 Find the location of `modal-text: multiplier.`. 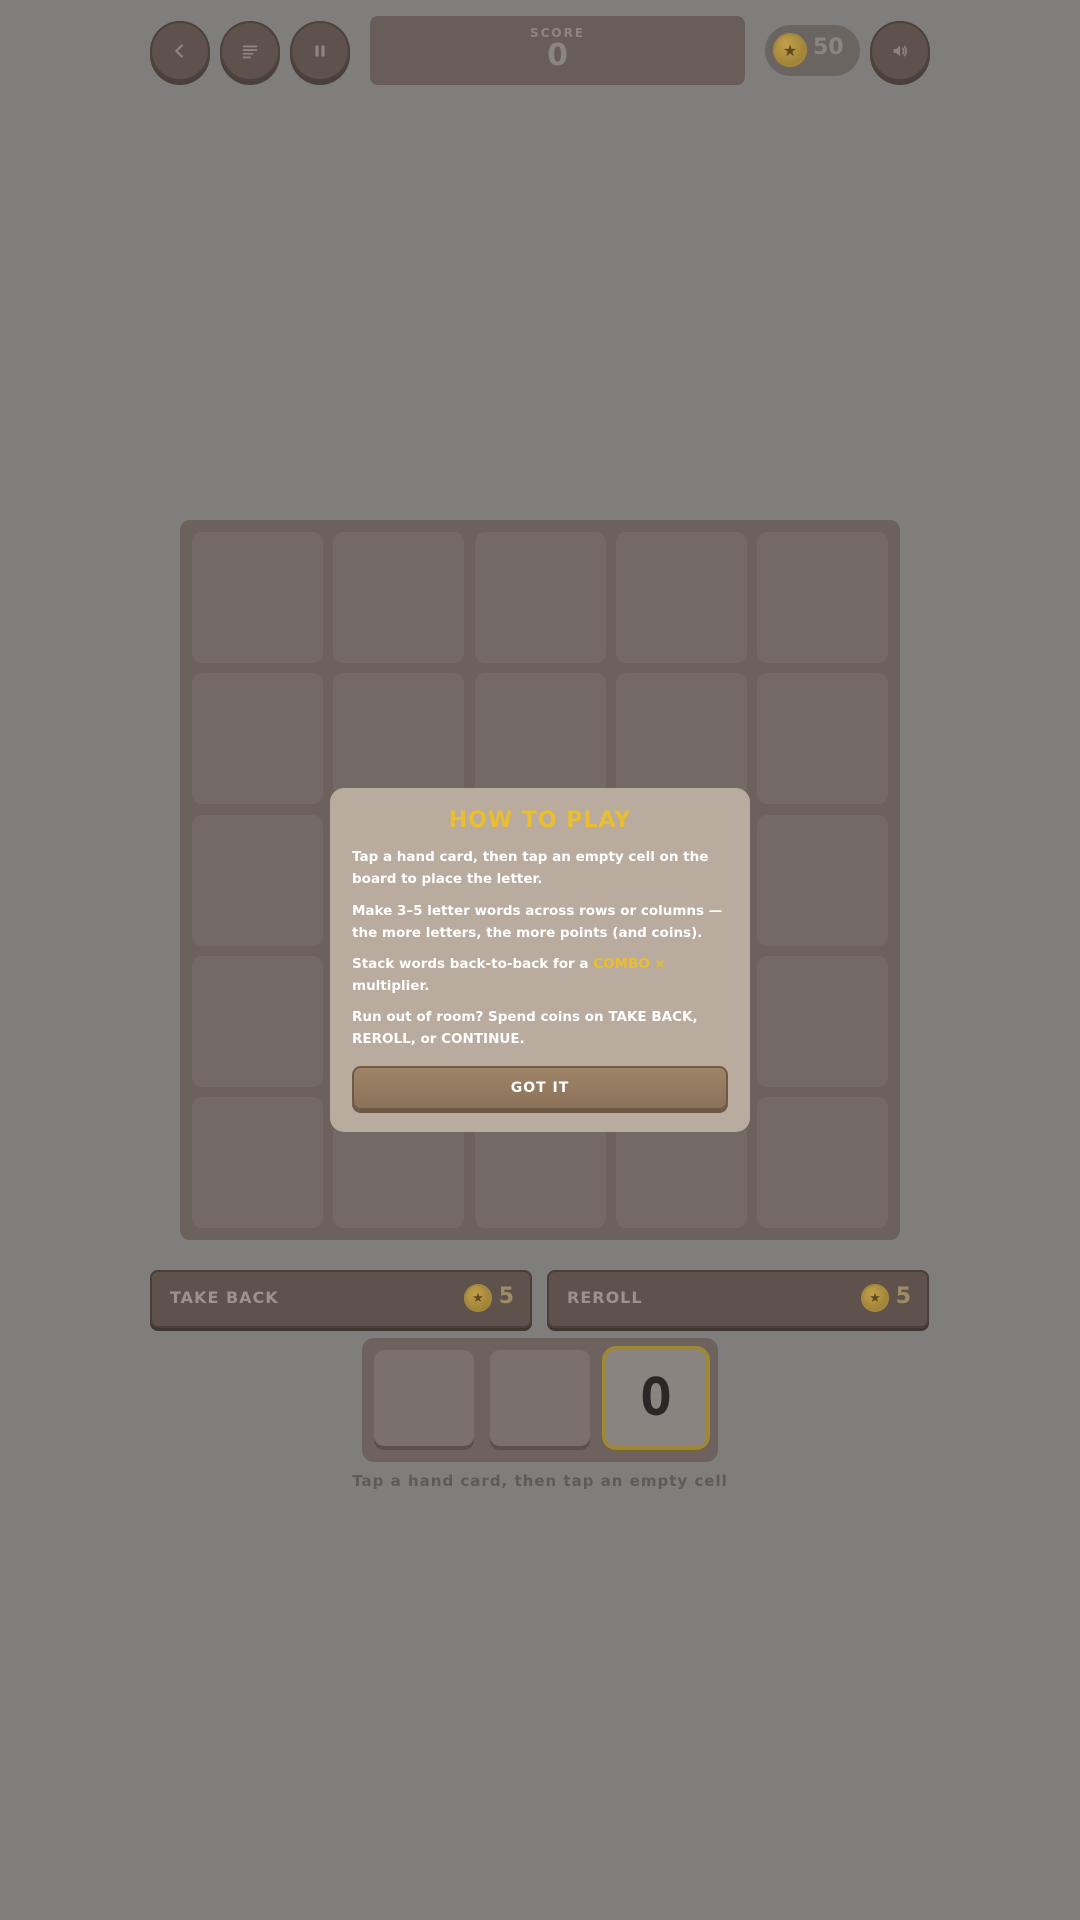

modal-text: multiplier. is located at coordinates (391, 986).